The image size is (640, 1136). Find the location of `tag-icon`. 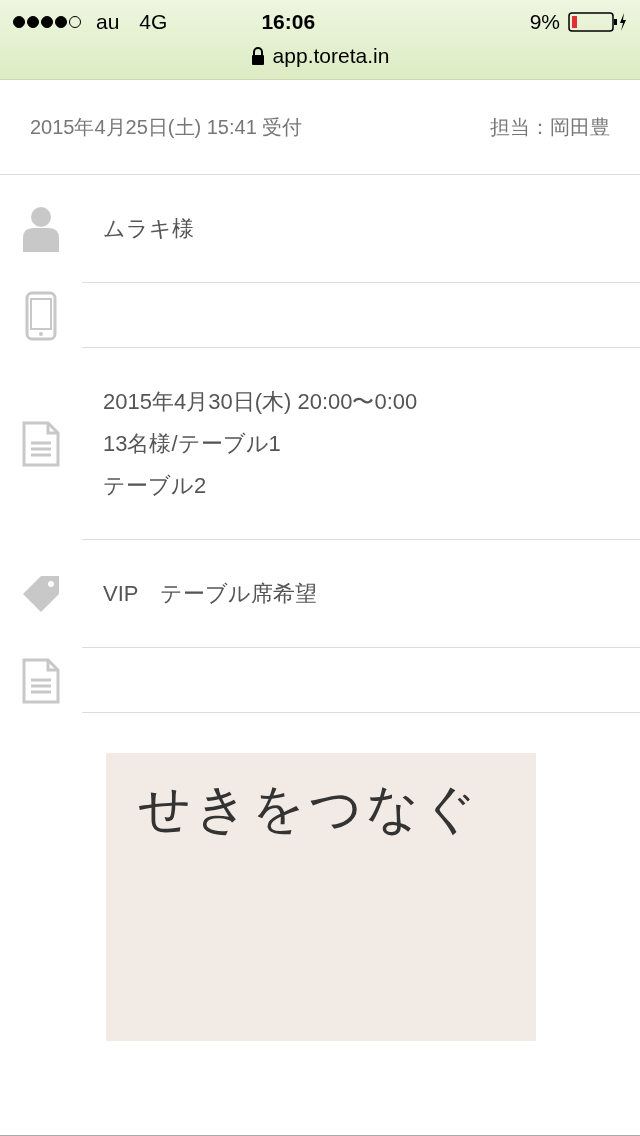

tag-icon is located at coordinates (41, 594).